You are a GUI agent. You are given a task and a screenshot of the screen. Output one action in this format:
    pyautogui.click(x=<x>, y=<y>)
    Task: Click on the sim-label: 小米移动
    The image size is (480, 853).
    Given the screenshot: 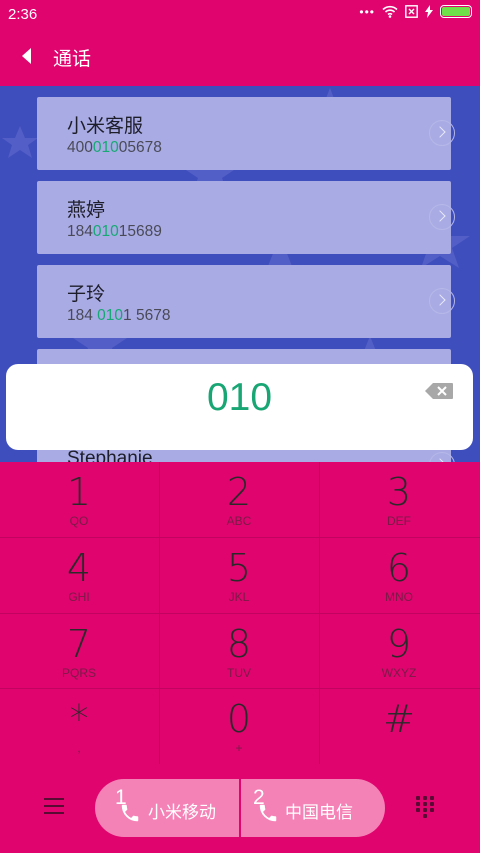 What is the action you would take?
    pyautogui.click(x=182, y=813)
    